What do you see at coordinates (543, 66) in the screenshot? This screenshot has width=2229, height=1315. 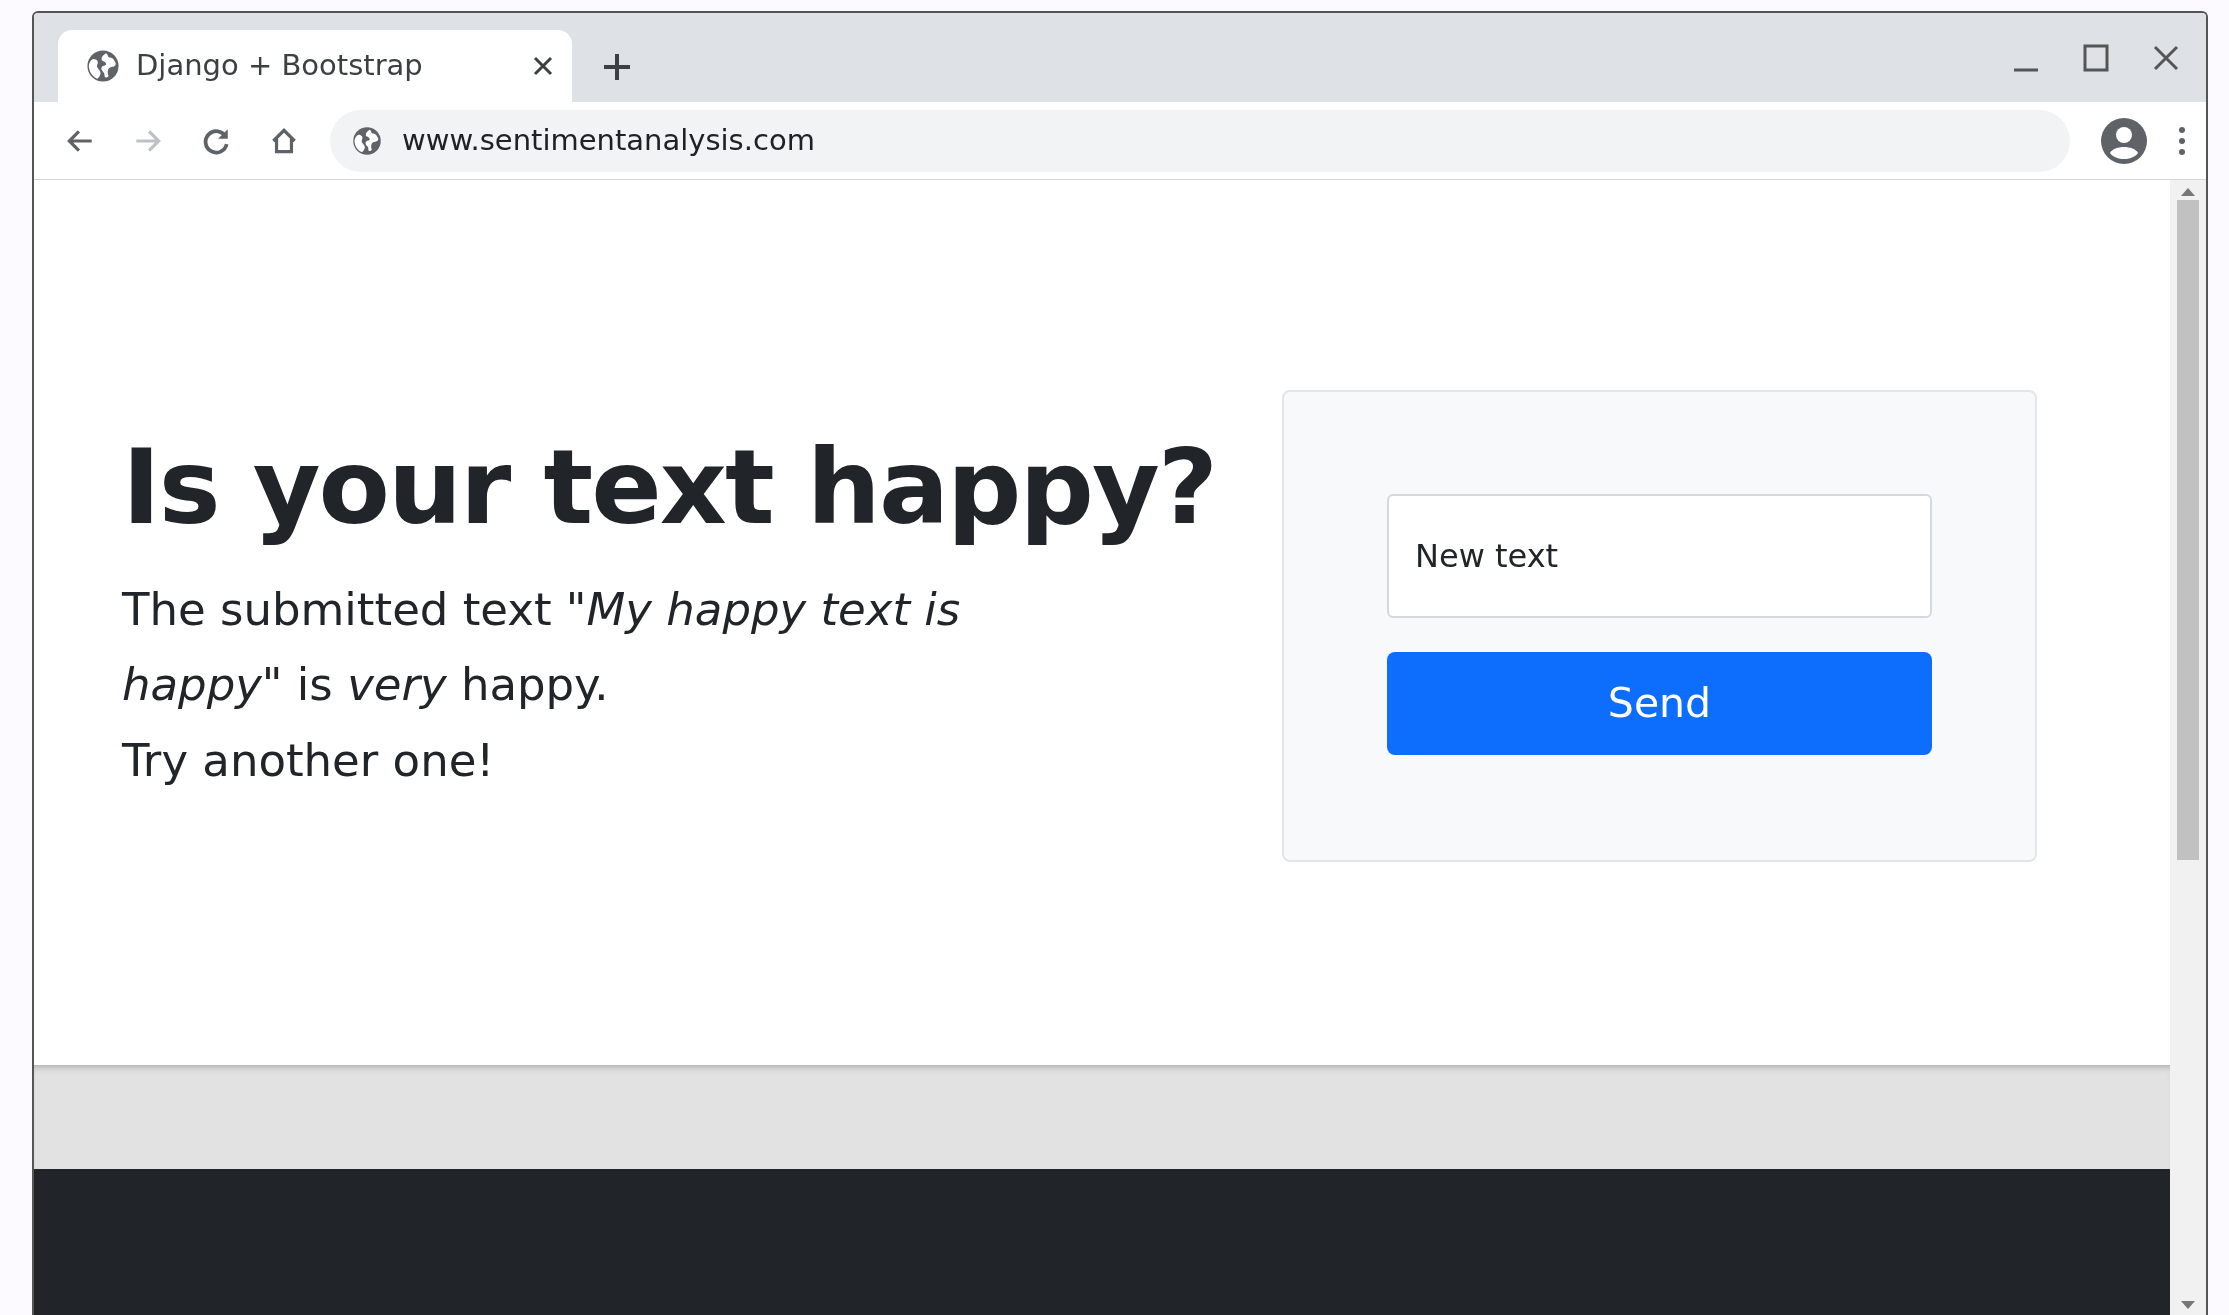 I see `close-icon` at bounding box center [543, 66].